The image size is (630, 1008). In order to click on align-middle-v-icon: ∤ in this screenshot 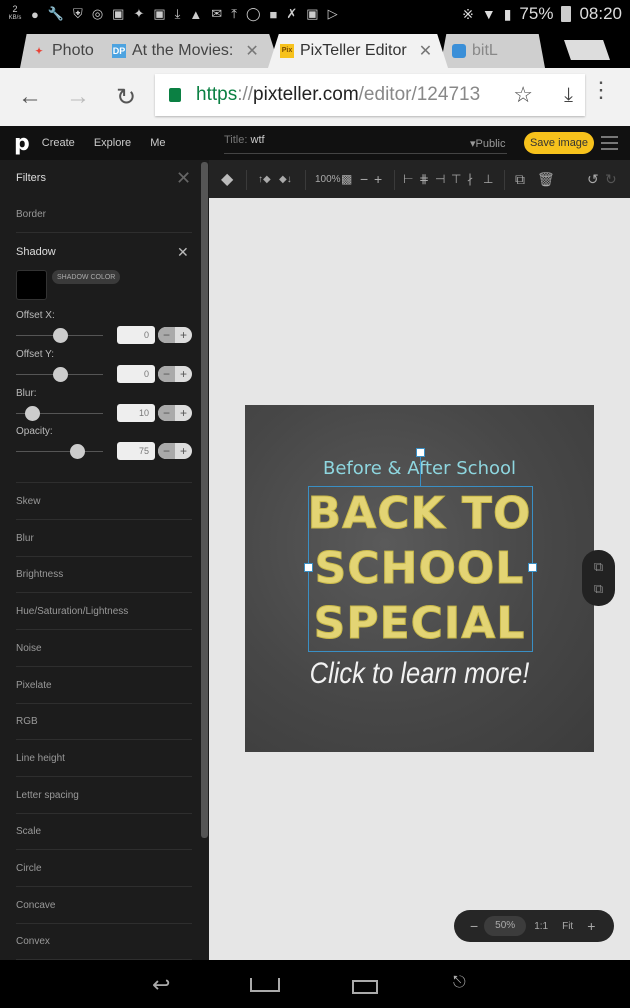, I will do `click(470, 179)`.